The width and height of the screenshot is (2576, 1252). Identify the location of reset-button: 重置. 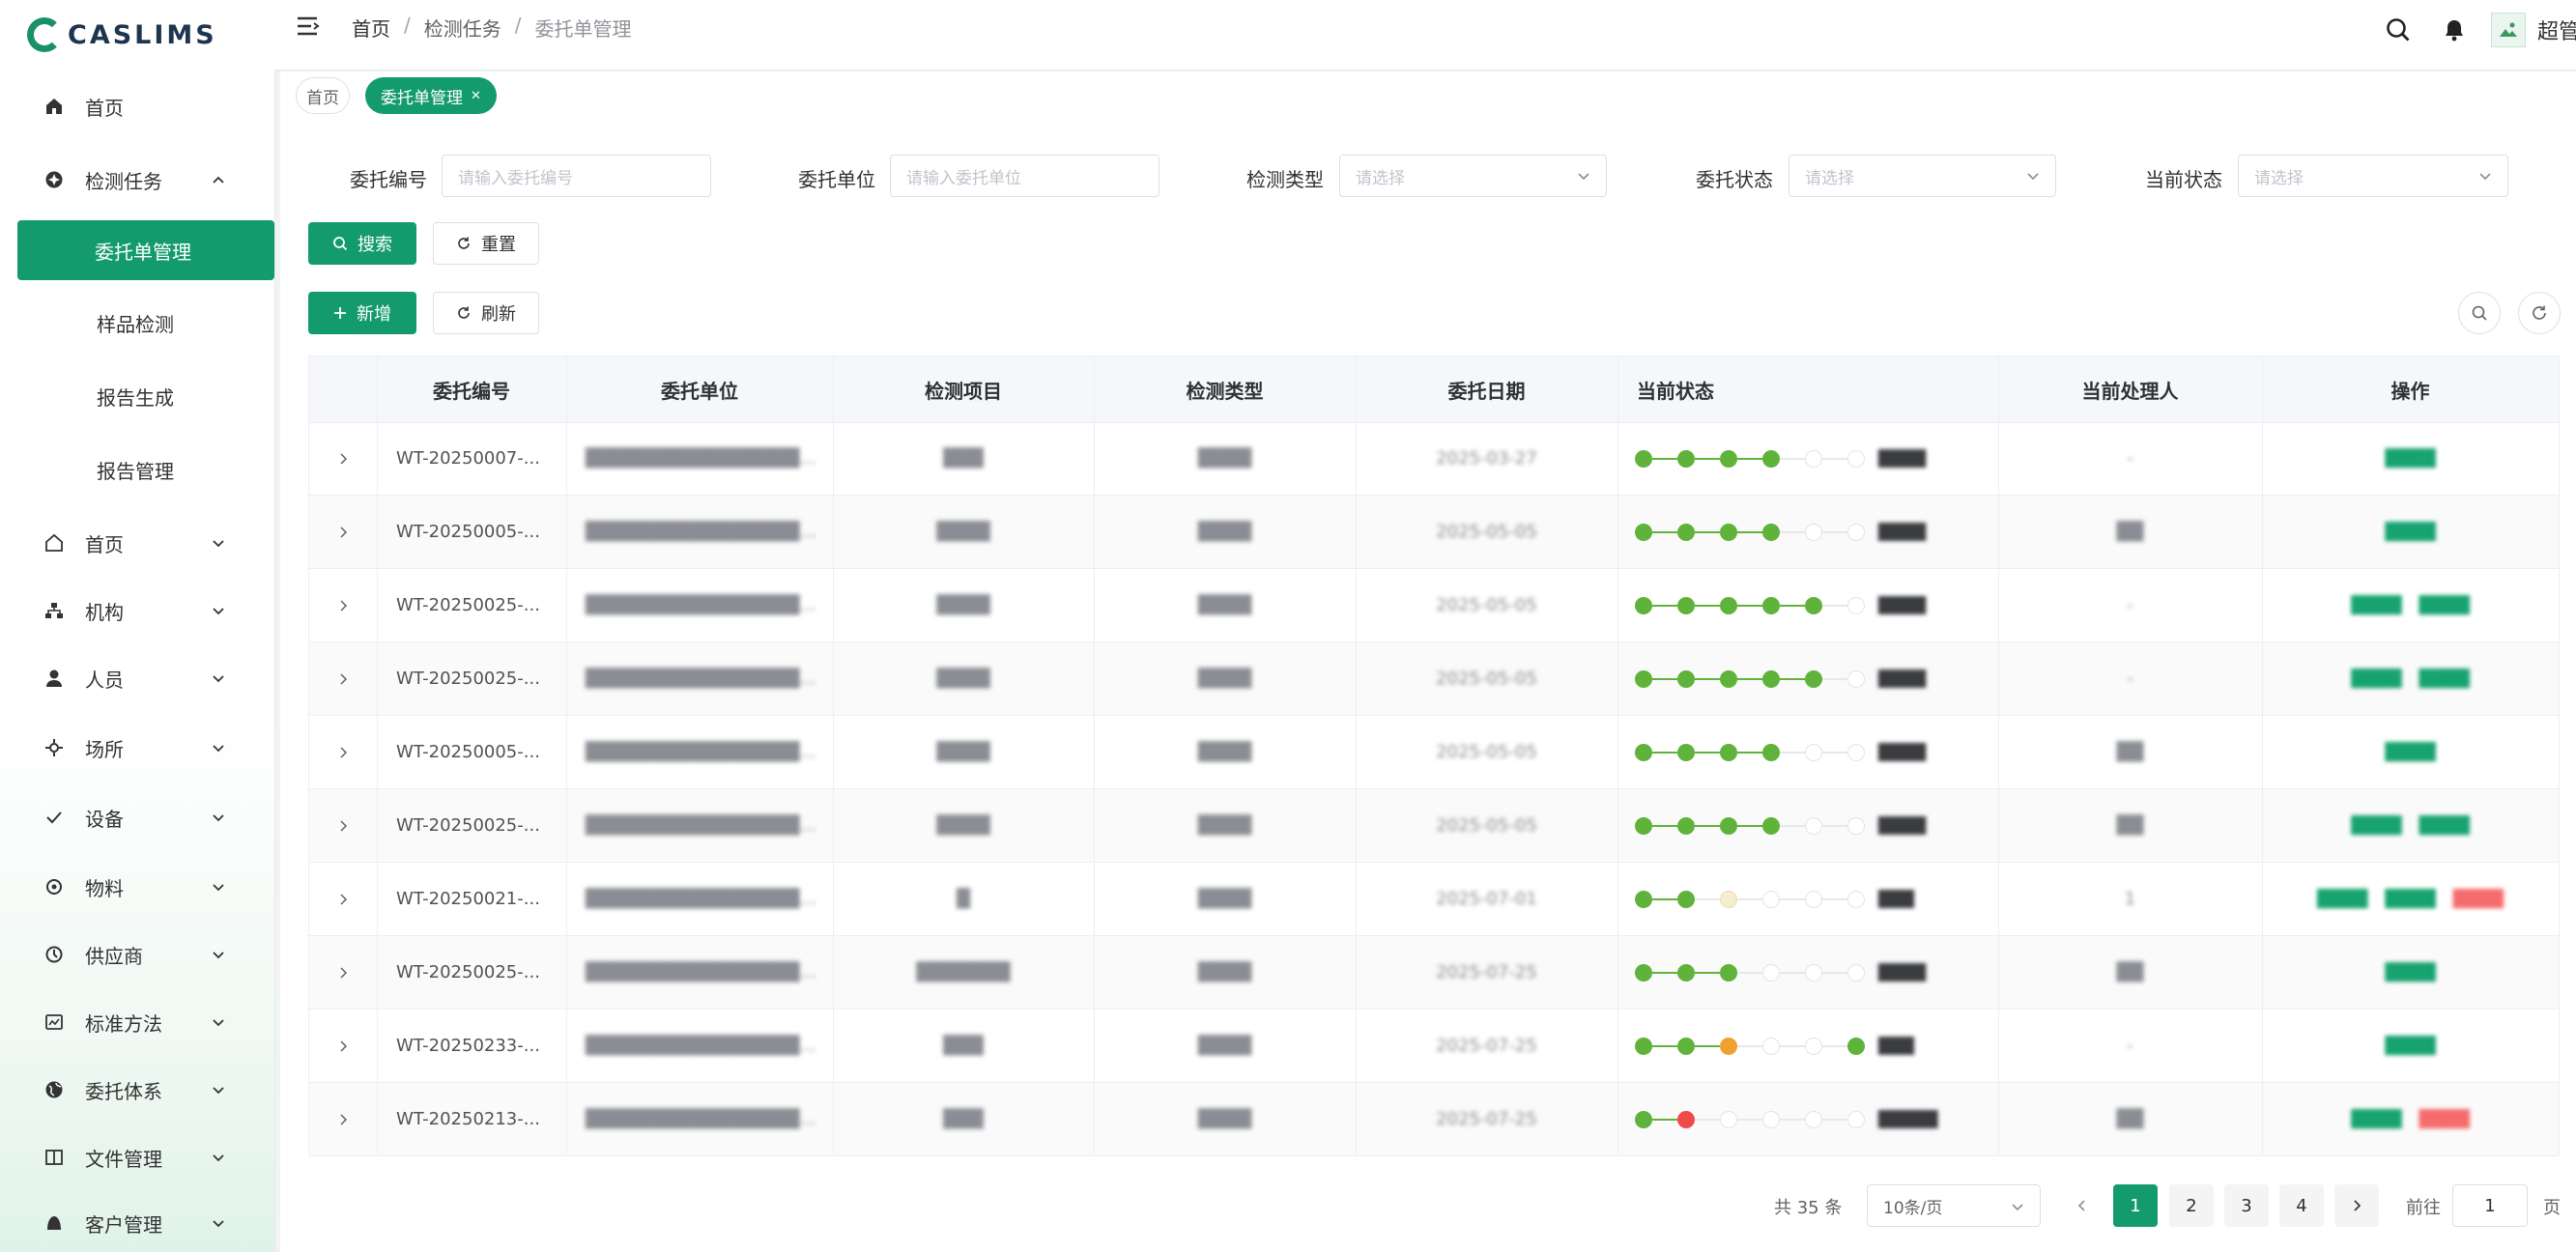
(486, 243).